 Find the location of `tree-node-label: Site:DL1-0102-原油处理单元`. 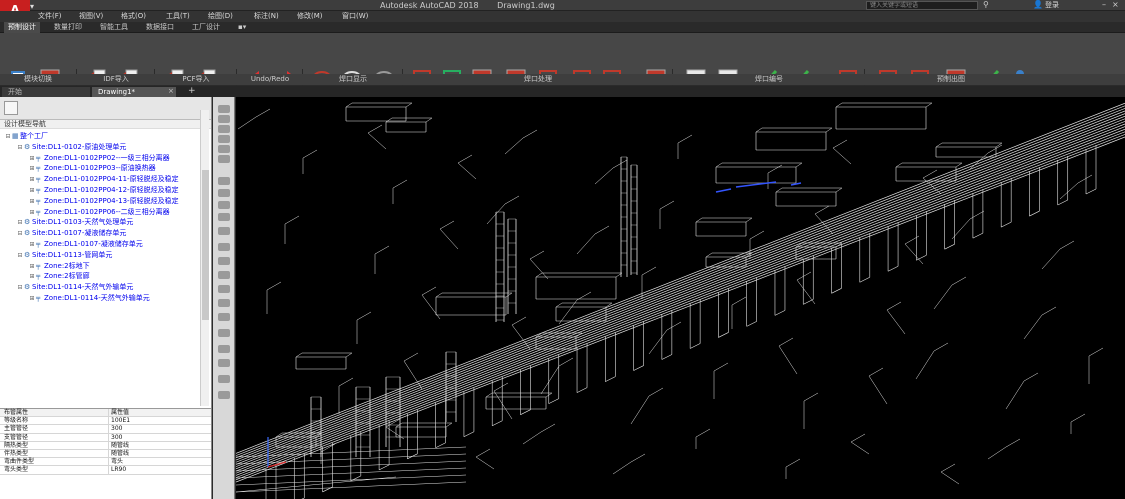

tree-node-label: Site:DL1-0102-原油处理单元 is located at coordinates (79, 146).